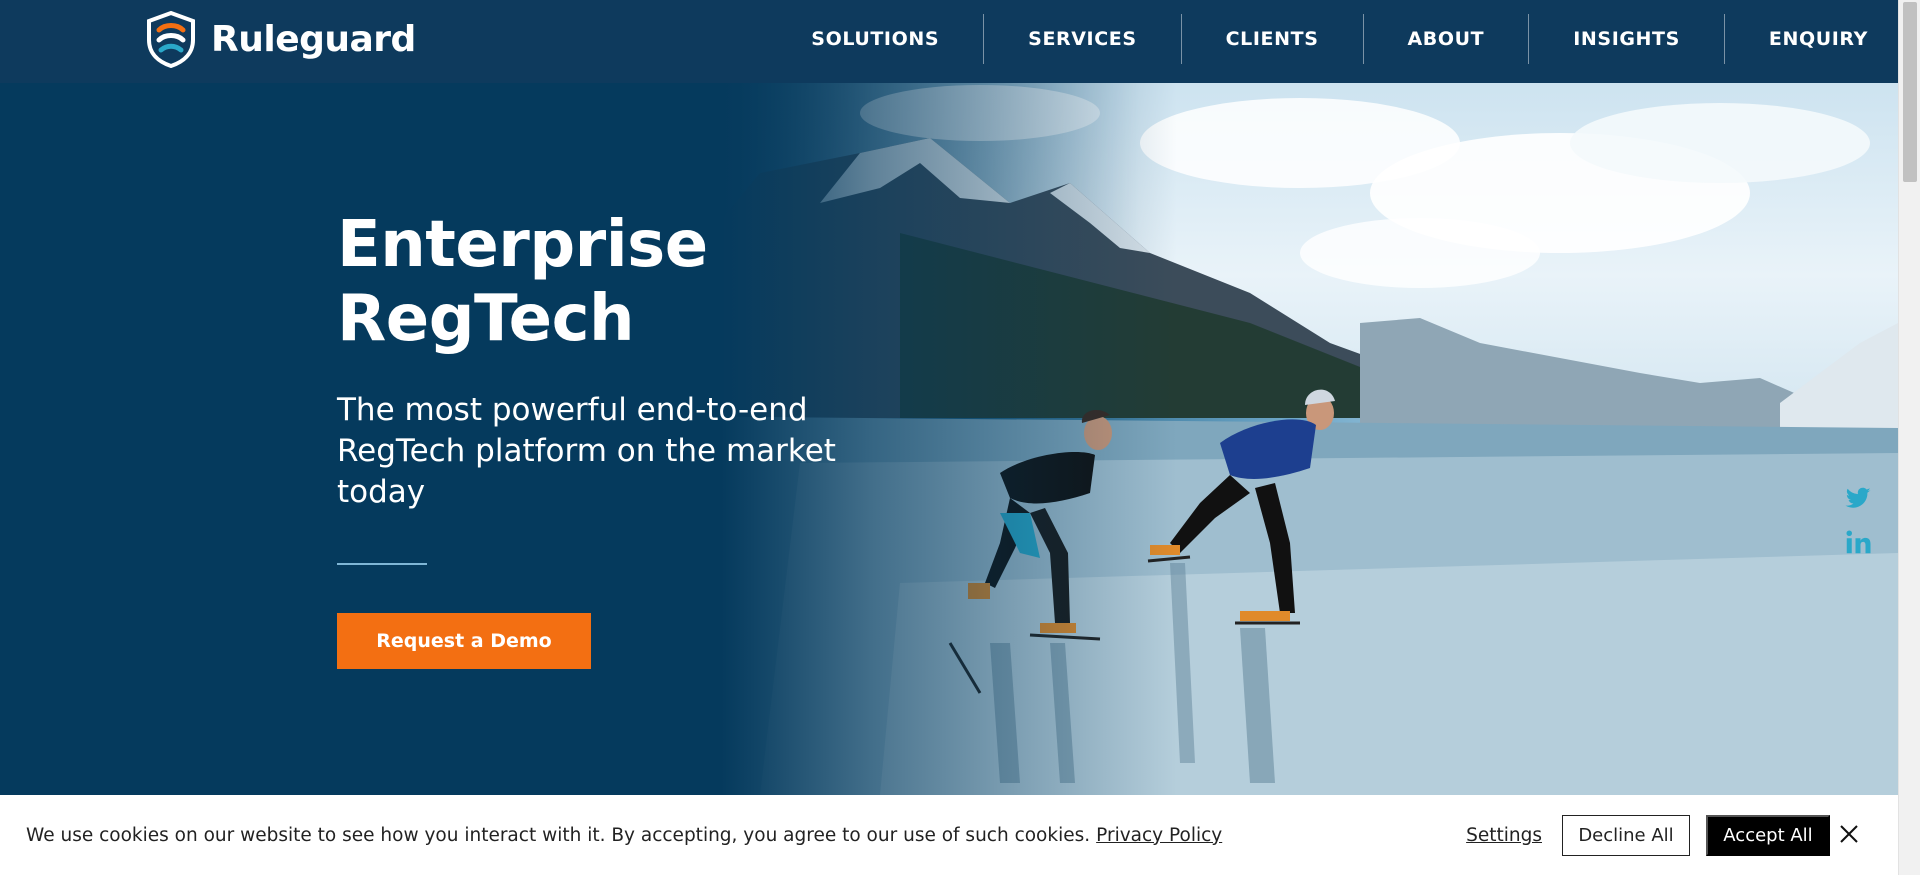 The image size is (1920, 875). Describe the element at coordinates (522, 282) in the screenshot. I see `hero-title: Enterprise RegTech` at that location.